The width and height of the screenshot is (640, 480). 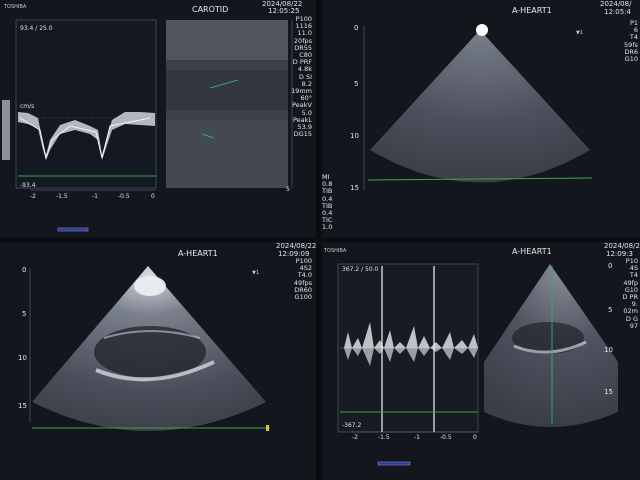 What do you see at coordinates (297, 279) in the screenshot?
I see `param-list: P100 4S2 T4.0 49fps DR60 G100` at bounding box center [297, 279].